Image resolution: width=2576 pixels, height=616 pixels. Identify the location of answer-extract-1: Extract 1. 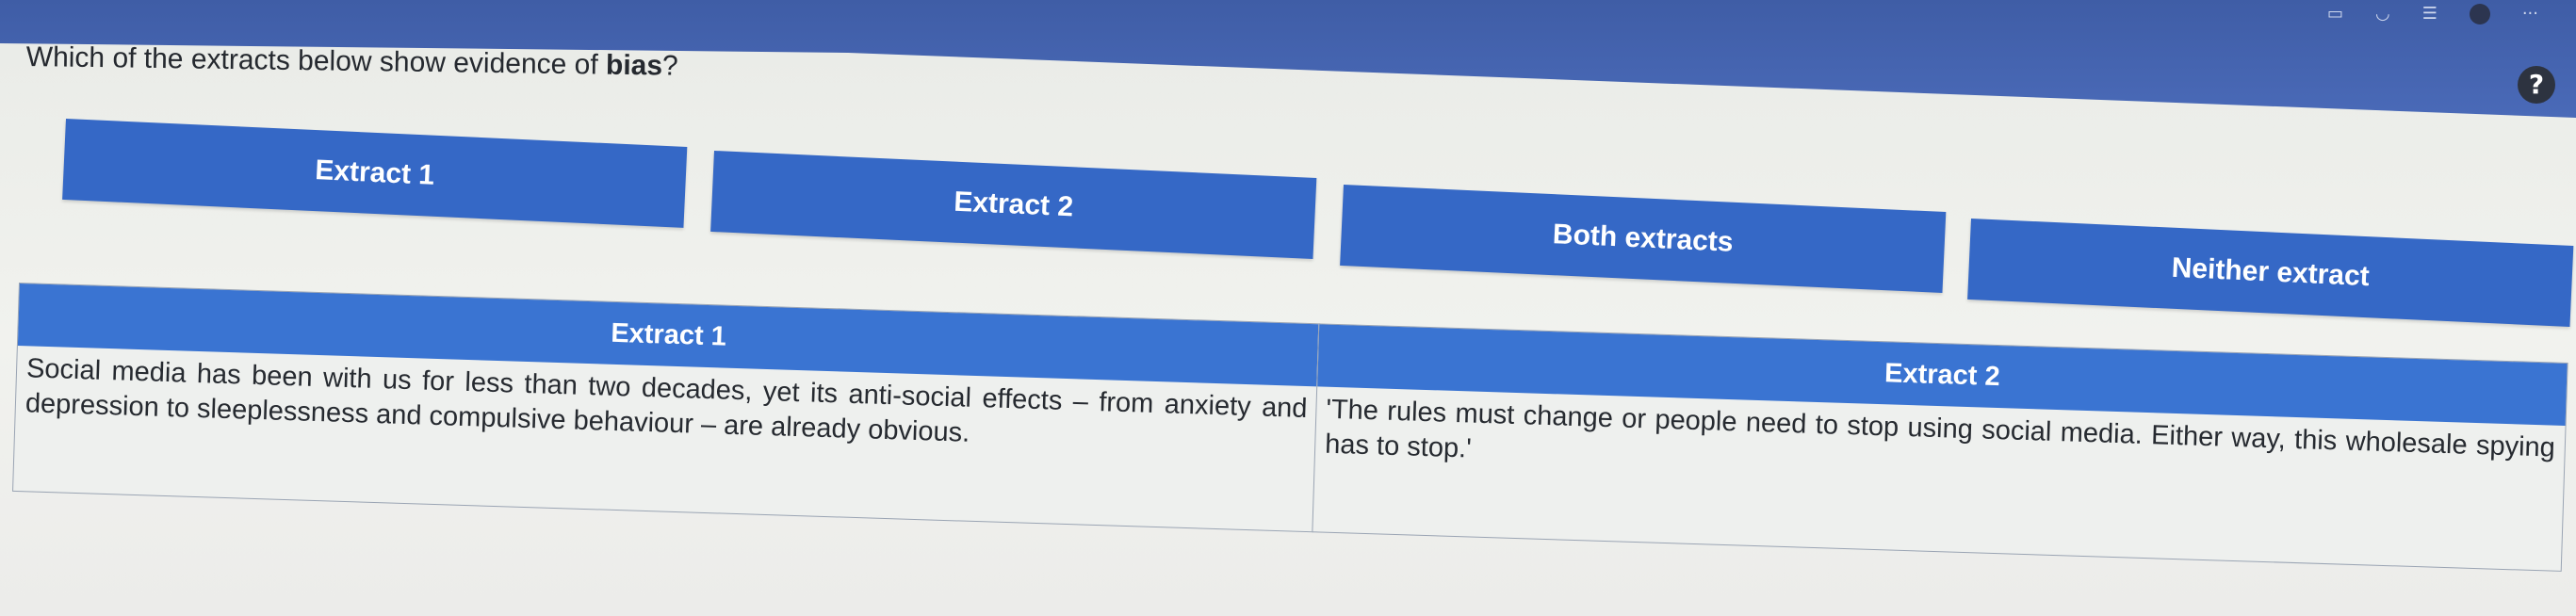
(375, 173).